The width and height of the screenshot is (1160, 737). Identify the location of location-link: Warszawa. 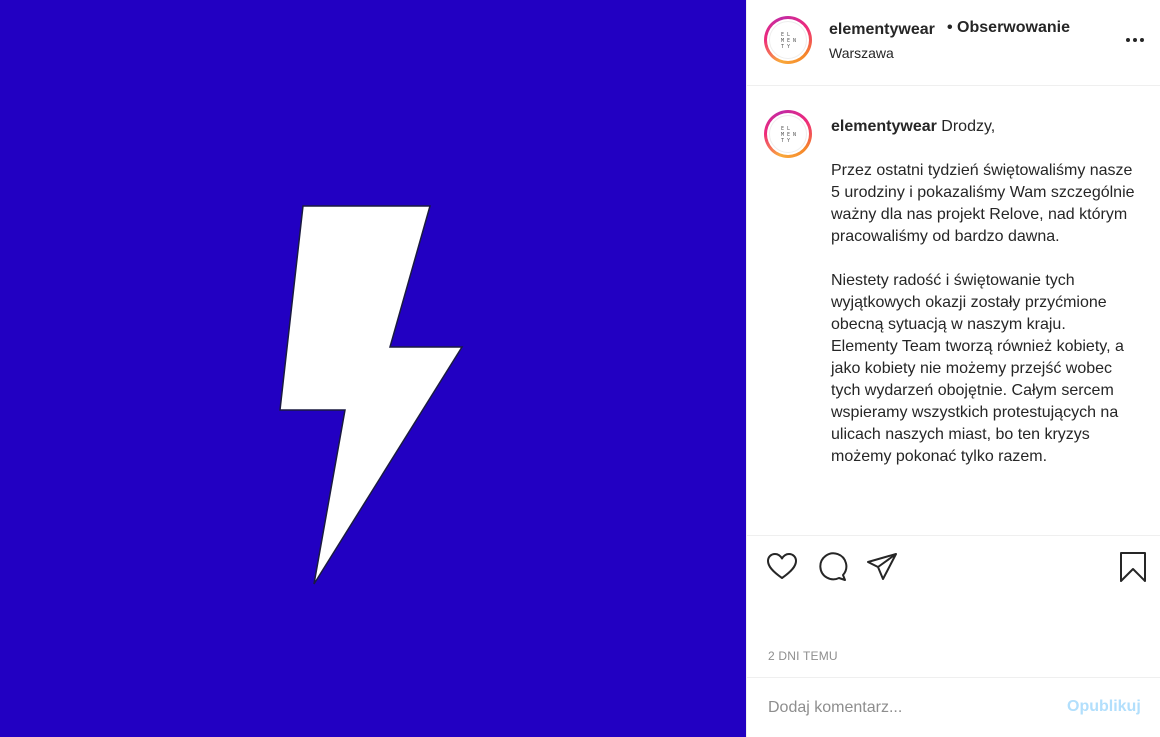
(861, 53).